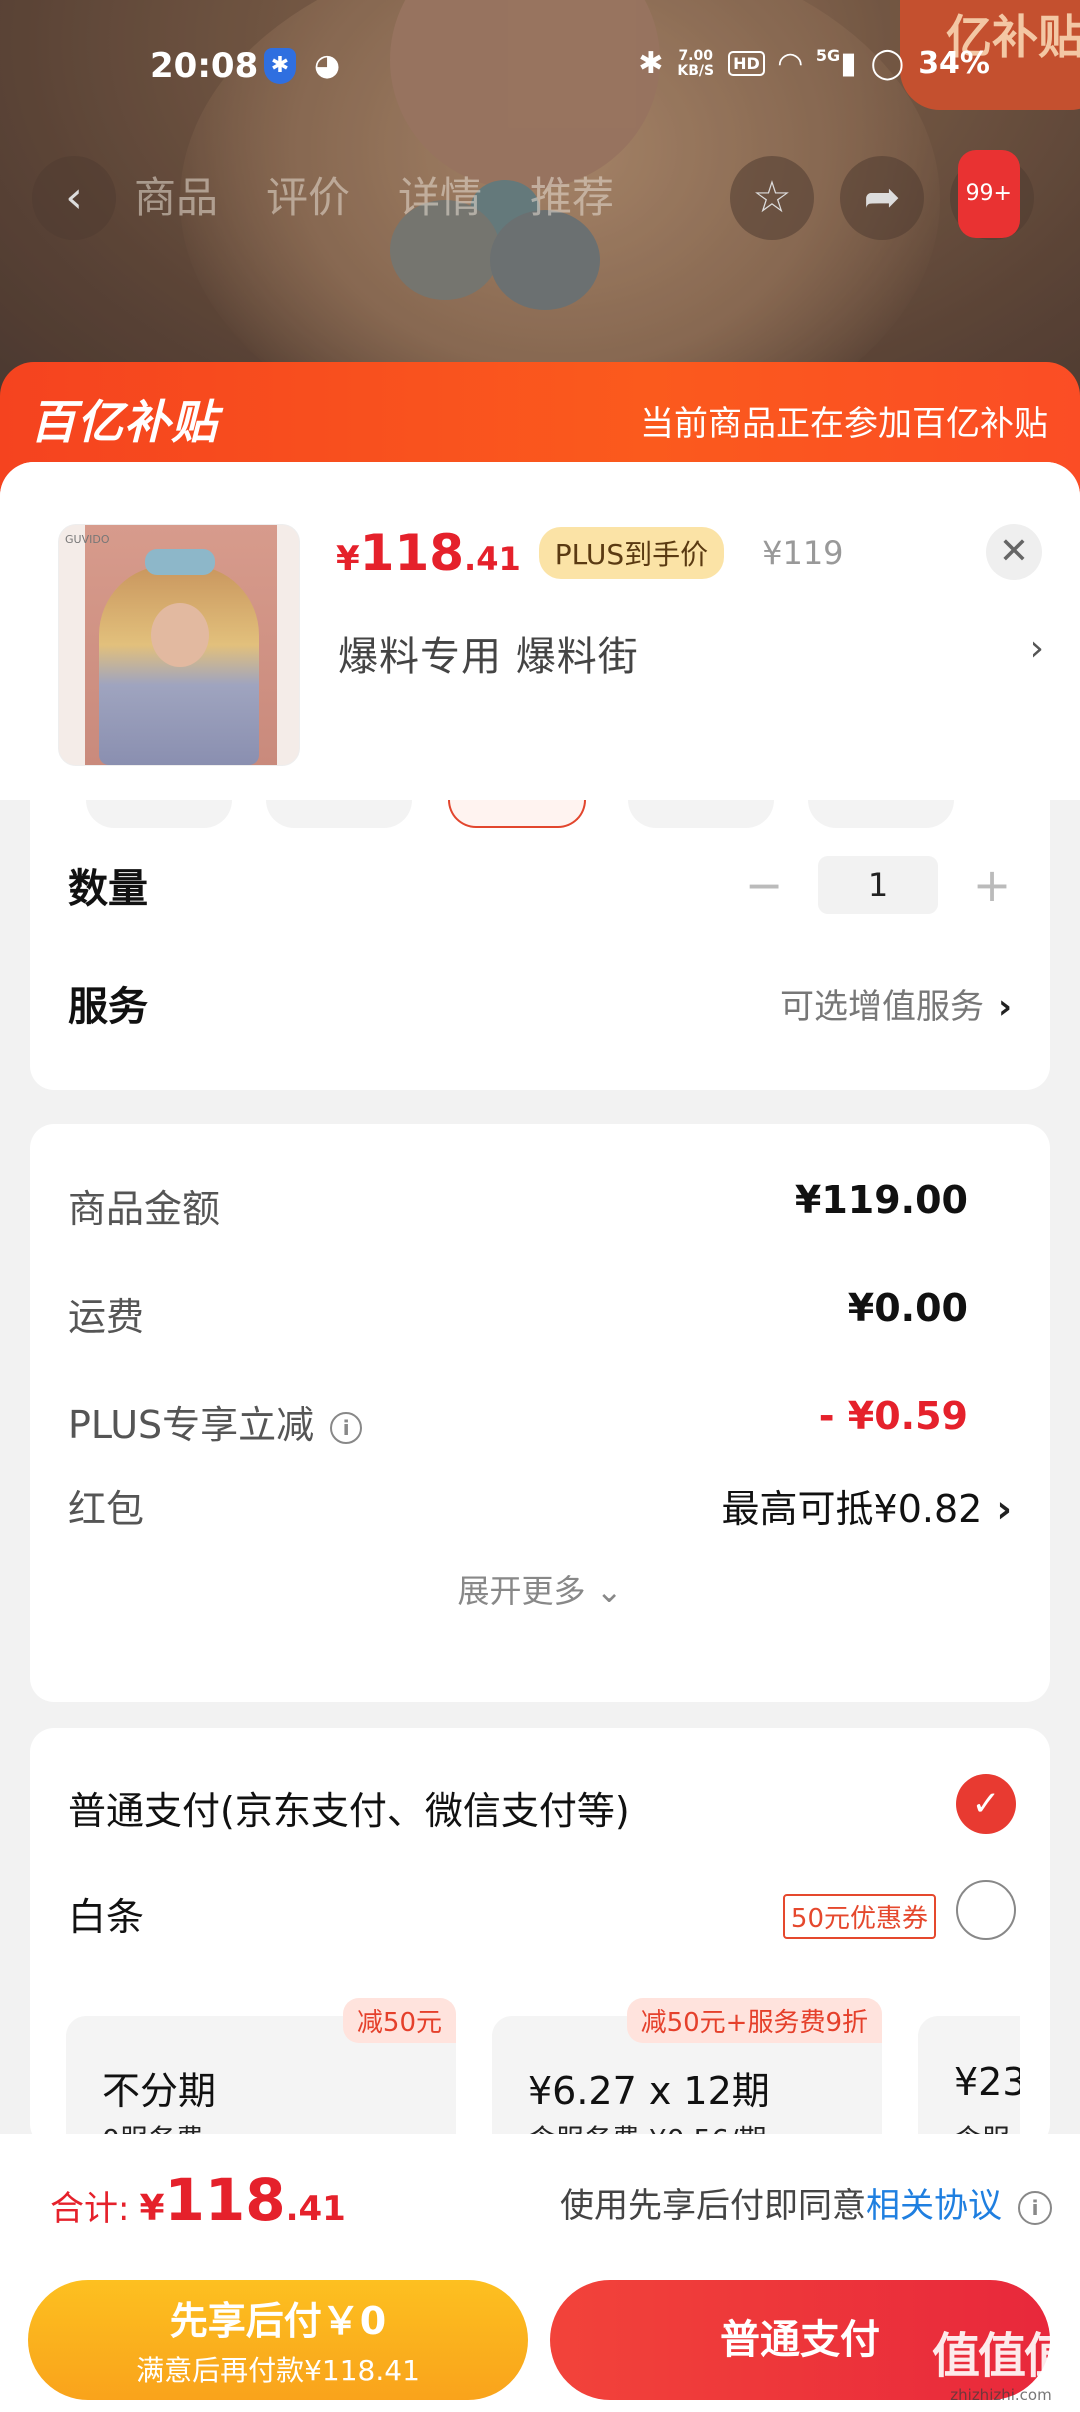 This screenshot has width=1080, height=2412. I want to click on thumb-face, so click(180, 635).